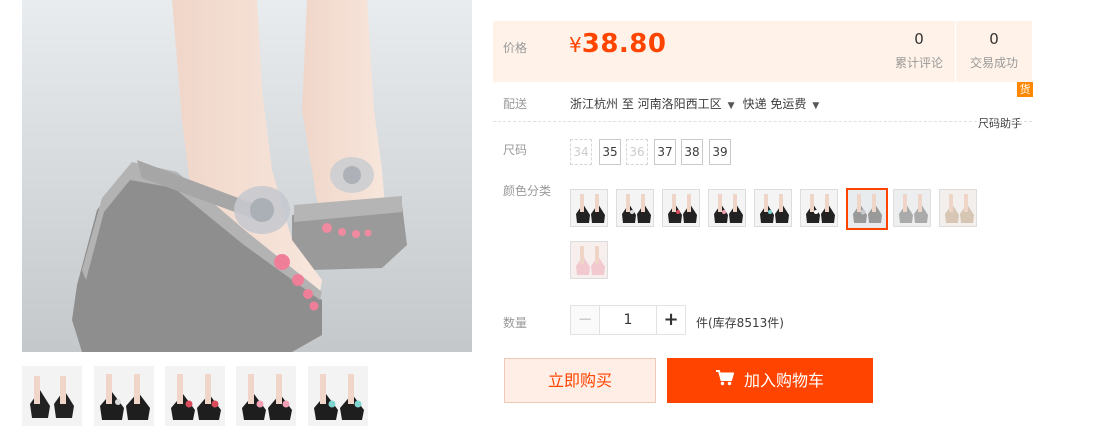 This screenshot has width=1103, height=446. I want to click on thumbnail-strip, so click(247, 396).